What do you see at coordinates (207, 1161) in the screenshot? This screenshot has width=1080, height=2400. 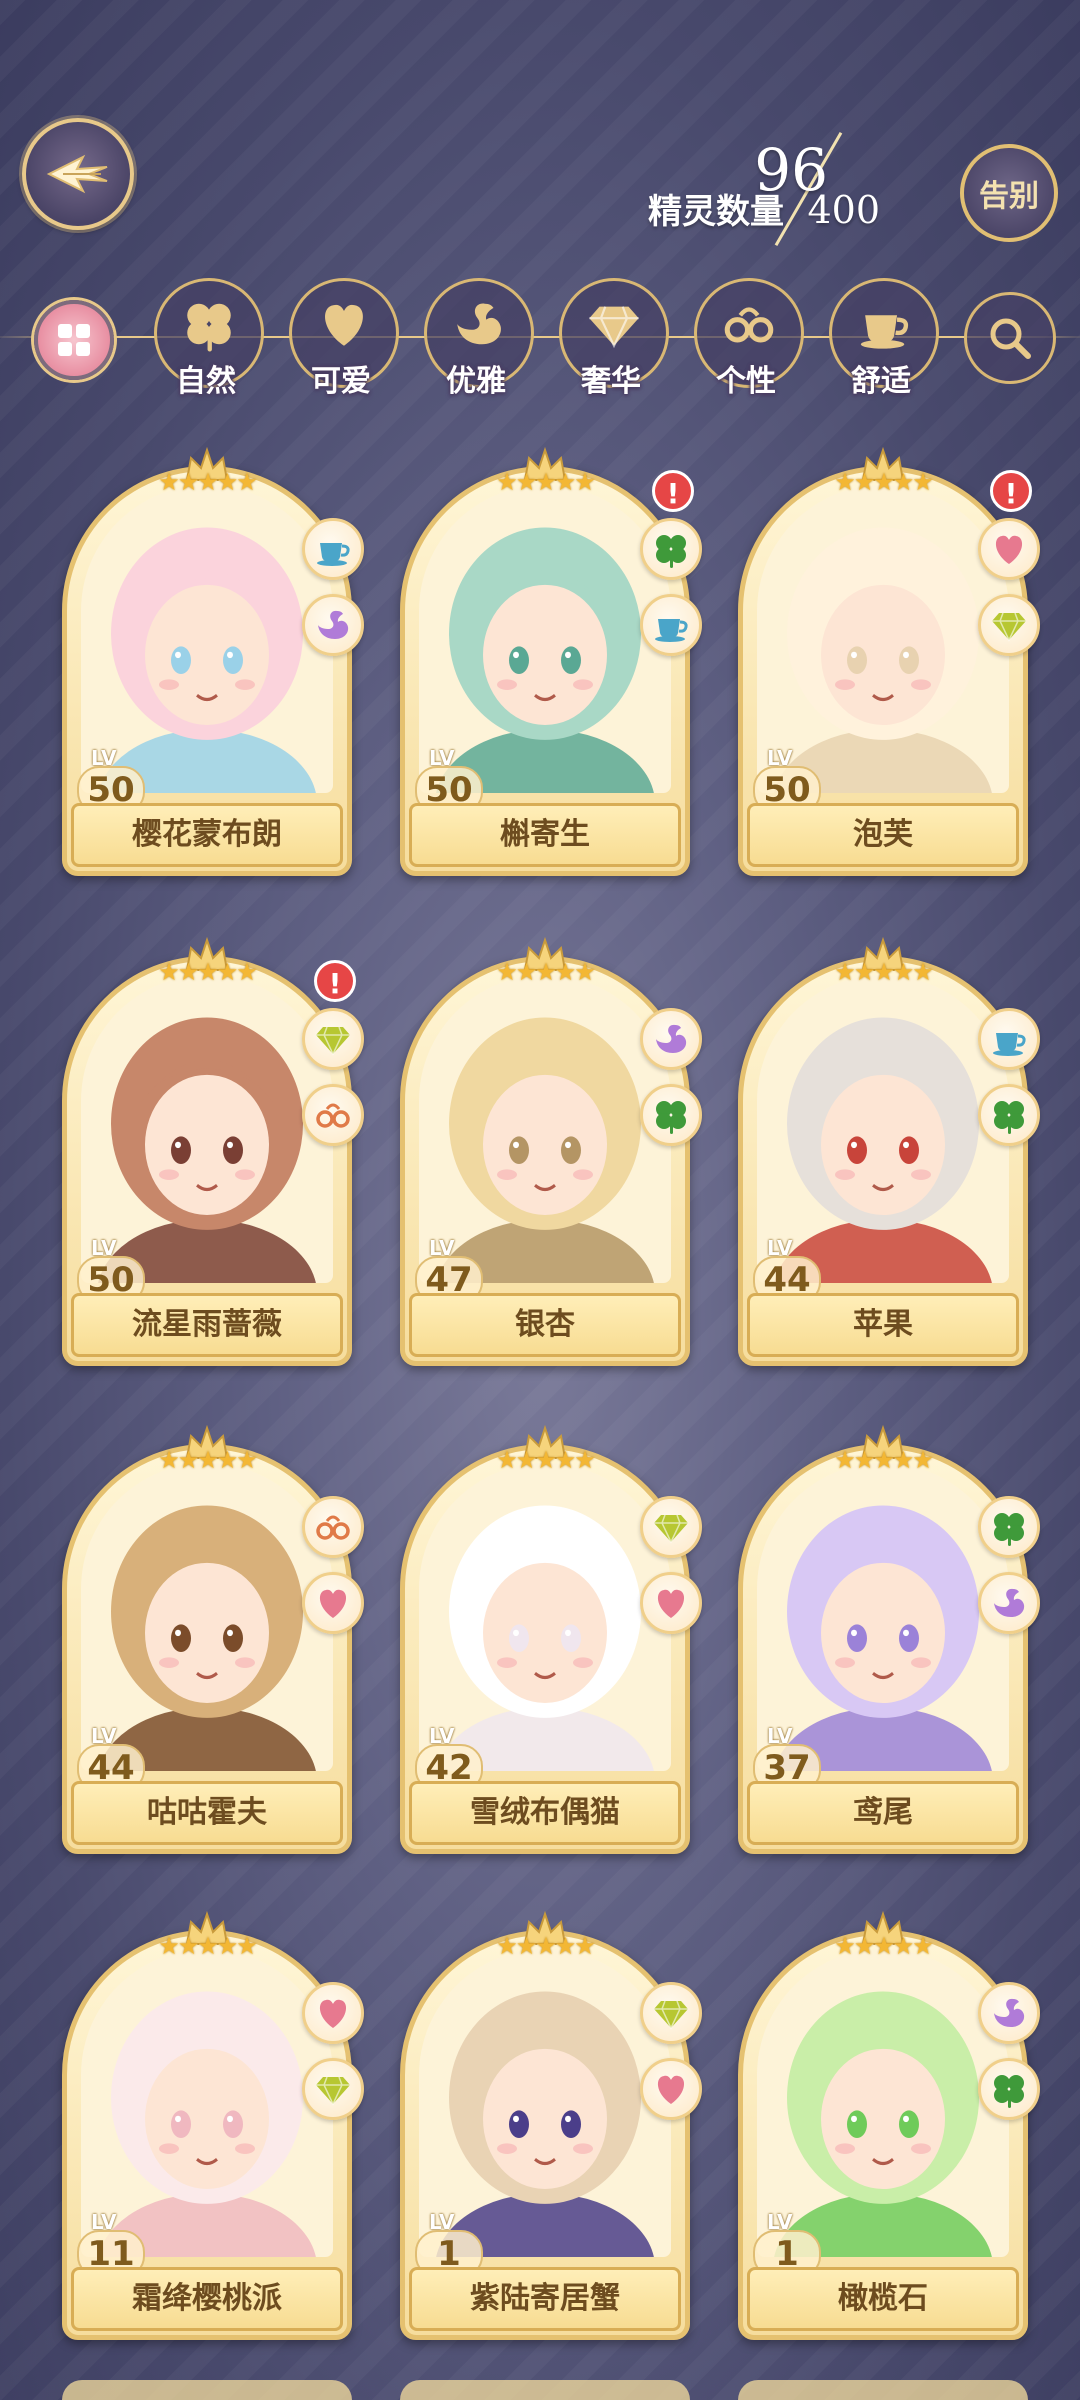 I see `card-frame: LV 50 流星雨蔷薇` at bounding box center [207, 1161].